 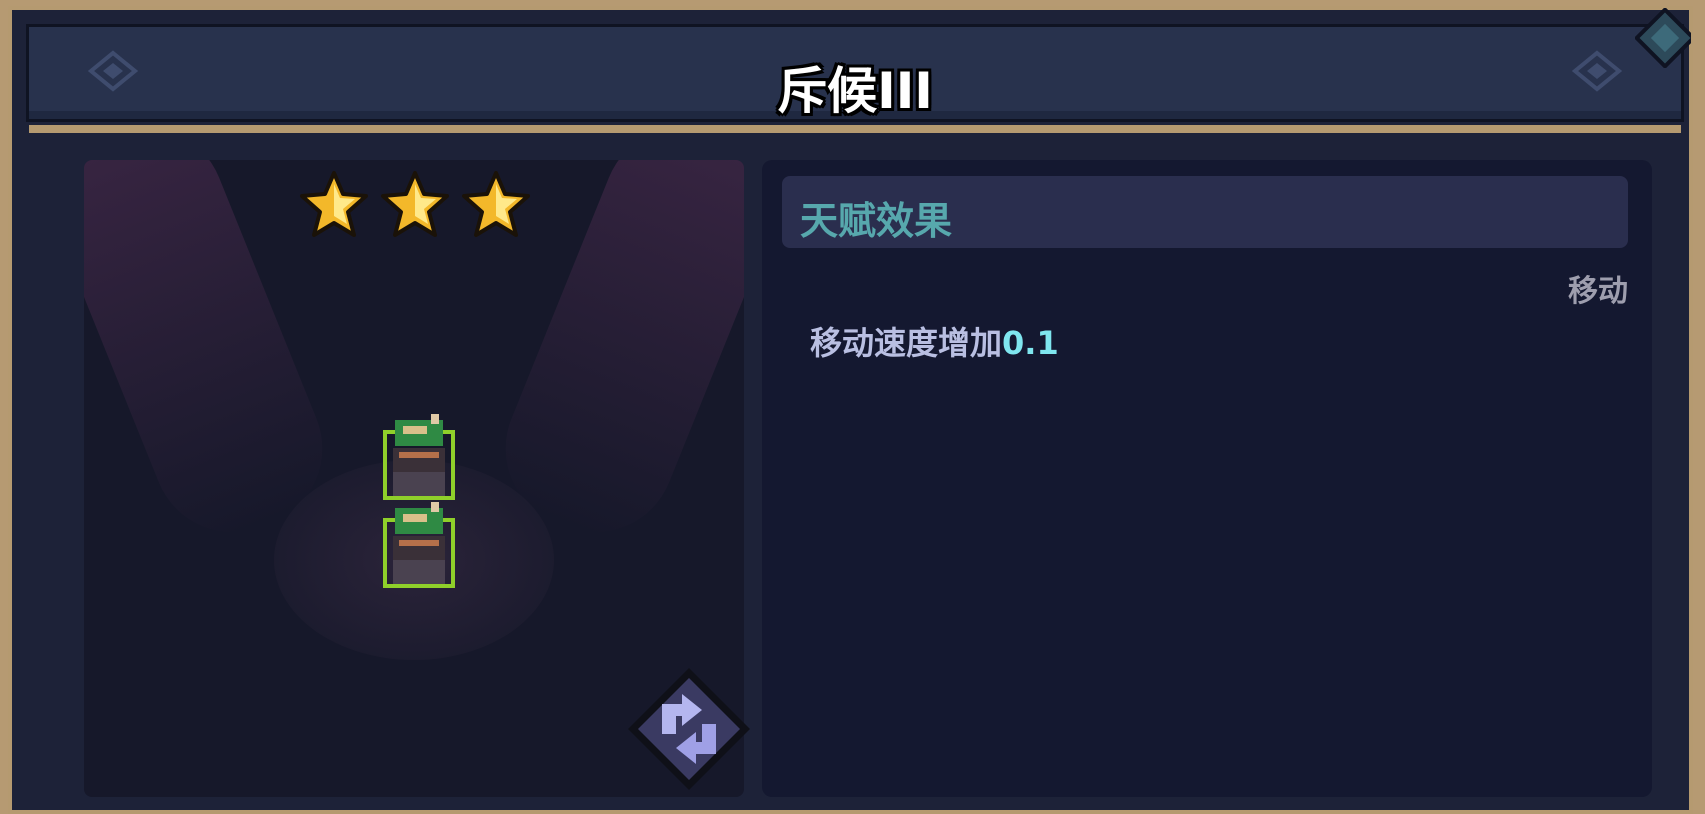 I want to click on effect-value: 0.1, so click(x=1030, y=343).